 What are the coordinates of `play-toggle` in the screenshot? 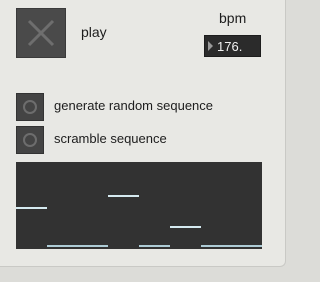 It's located at (41, 33).